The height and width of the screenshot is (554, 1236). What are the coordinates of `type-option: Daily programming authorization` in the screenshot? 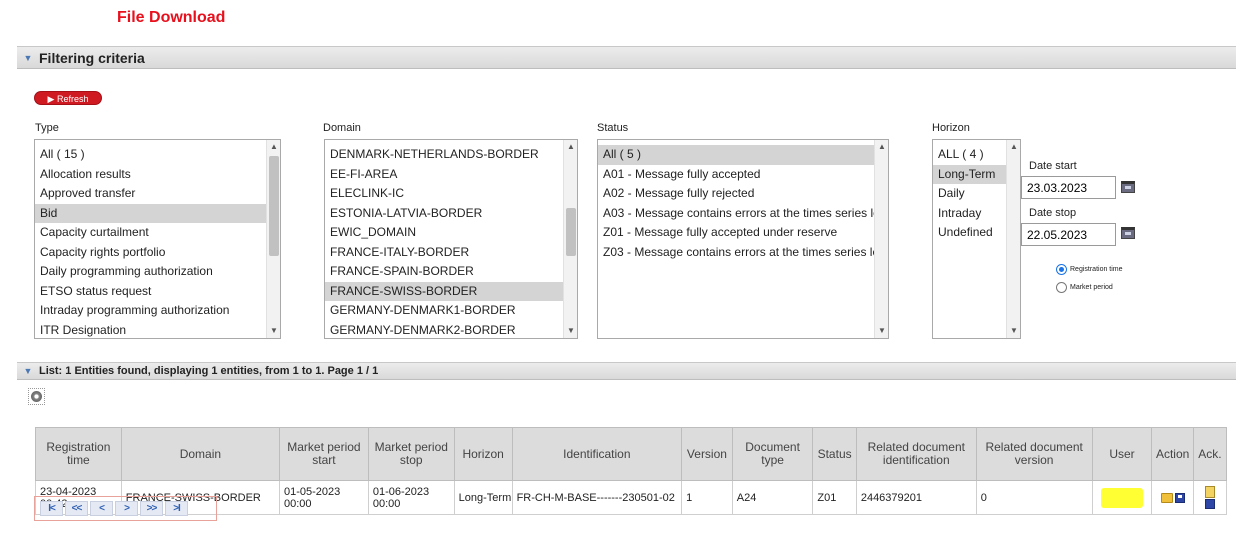 It's located at (157, 272).